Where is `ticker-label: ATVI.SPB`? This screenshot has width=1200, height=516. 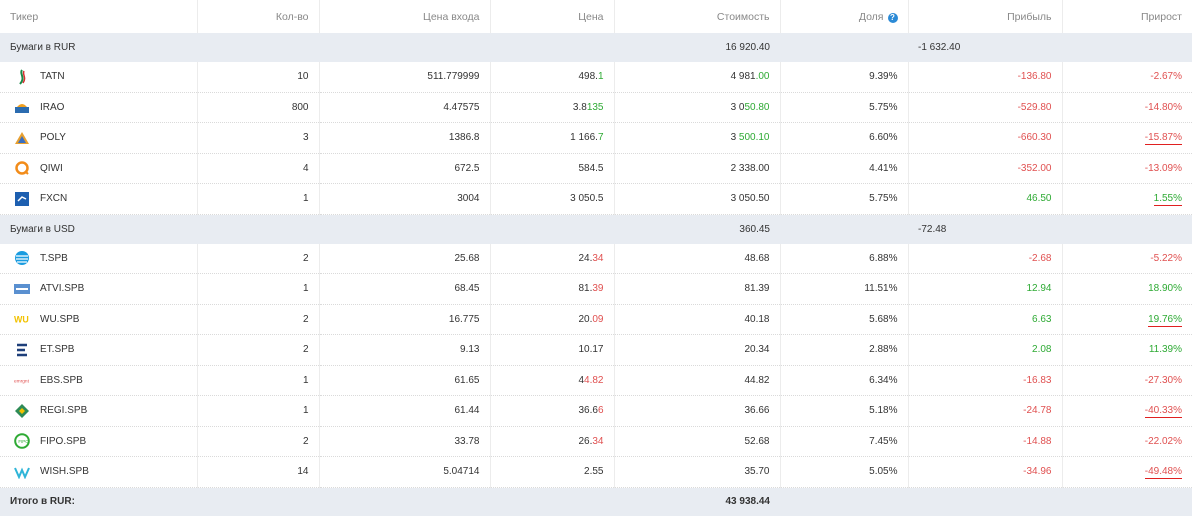
ticker-label: ATVI.SPB is located at coordinates (62, 288).